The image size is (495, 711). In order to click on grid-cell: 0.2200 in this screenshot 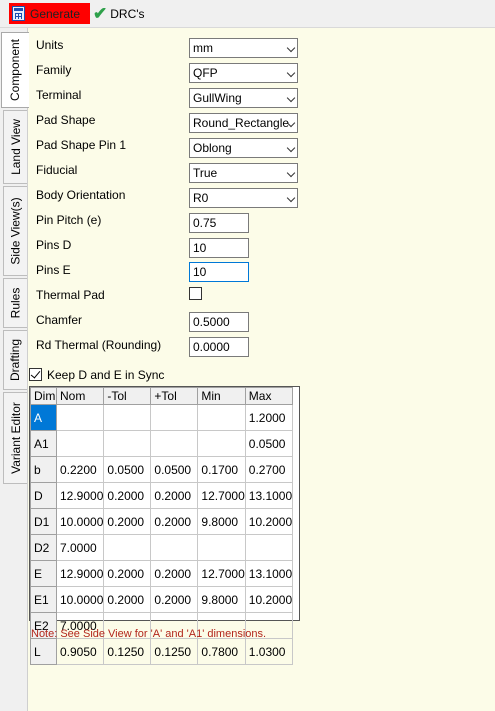, I will do `click(80, 469)`.